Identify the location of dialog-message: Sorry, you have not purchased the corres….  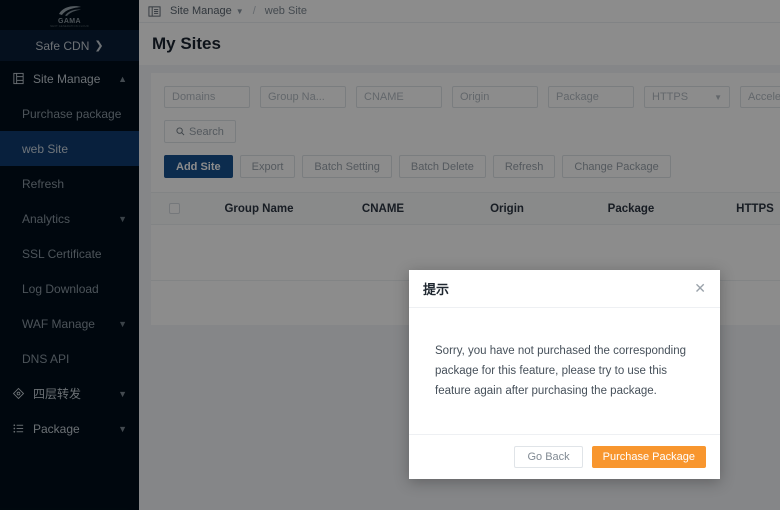
(561, 371).